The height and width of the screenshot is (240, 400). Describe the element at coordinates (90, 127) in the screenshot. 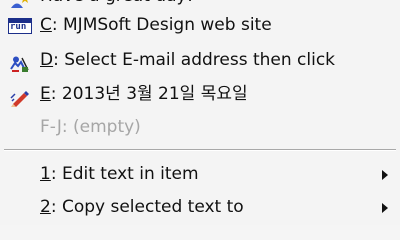

I see `menu-item-label: F-J: (empty)` at that location.